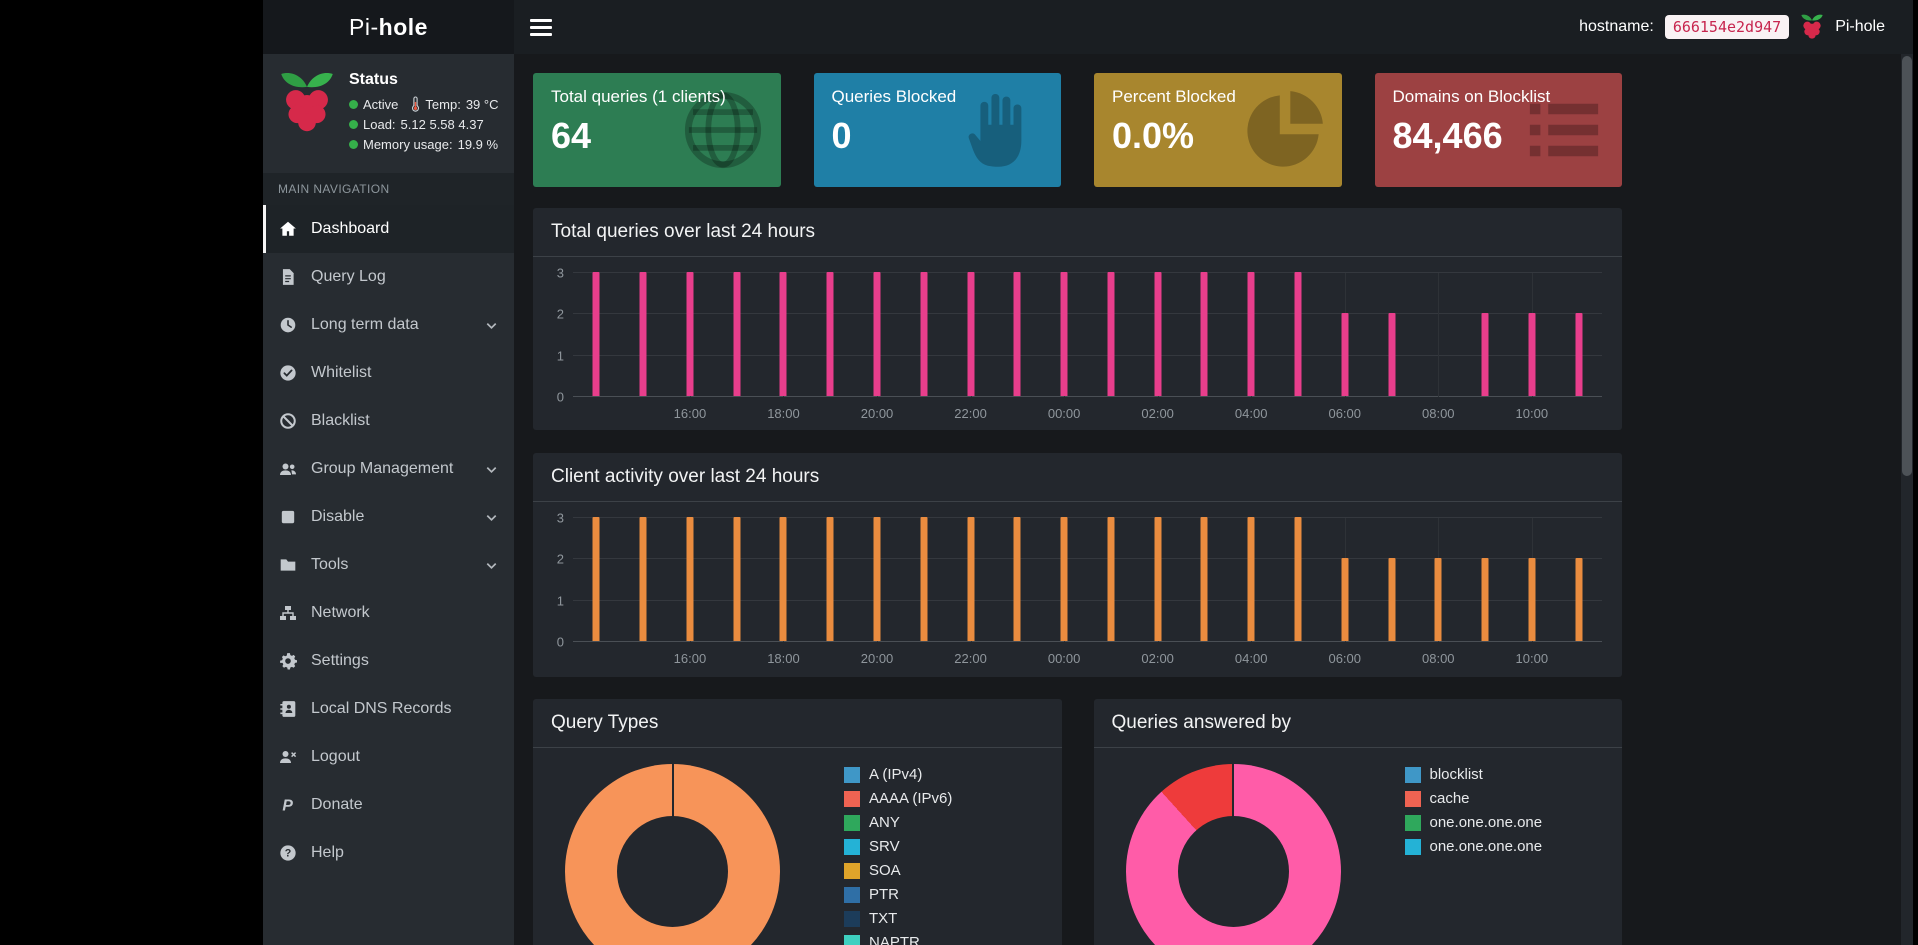 The width and height of the screenshot is (1918, 945). Describe the element at coordinates (797, 846) in the screenshot. I see `panel-body: A (IPv4) AAAA (IPv6) ANY SRV SOA PTR TXT NAPTR` at that location.